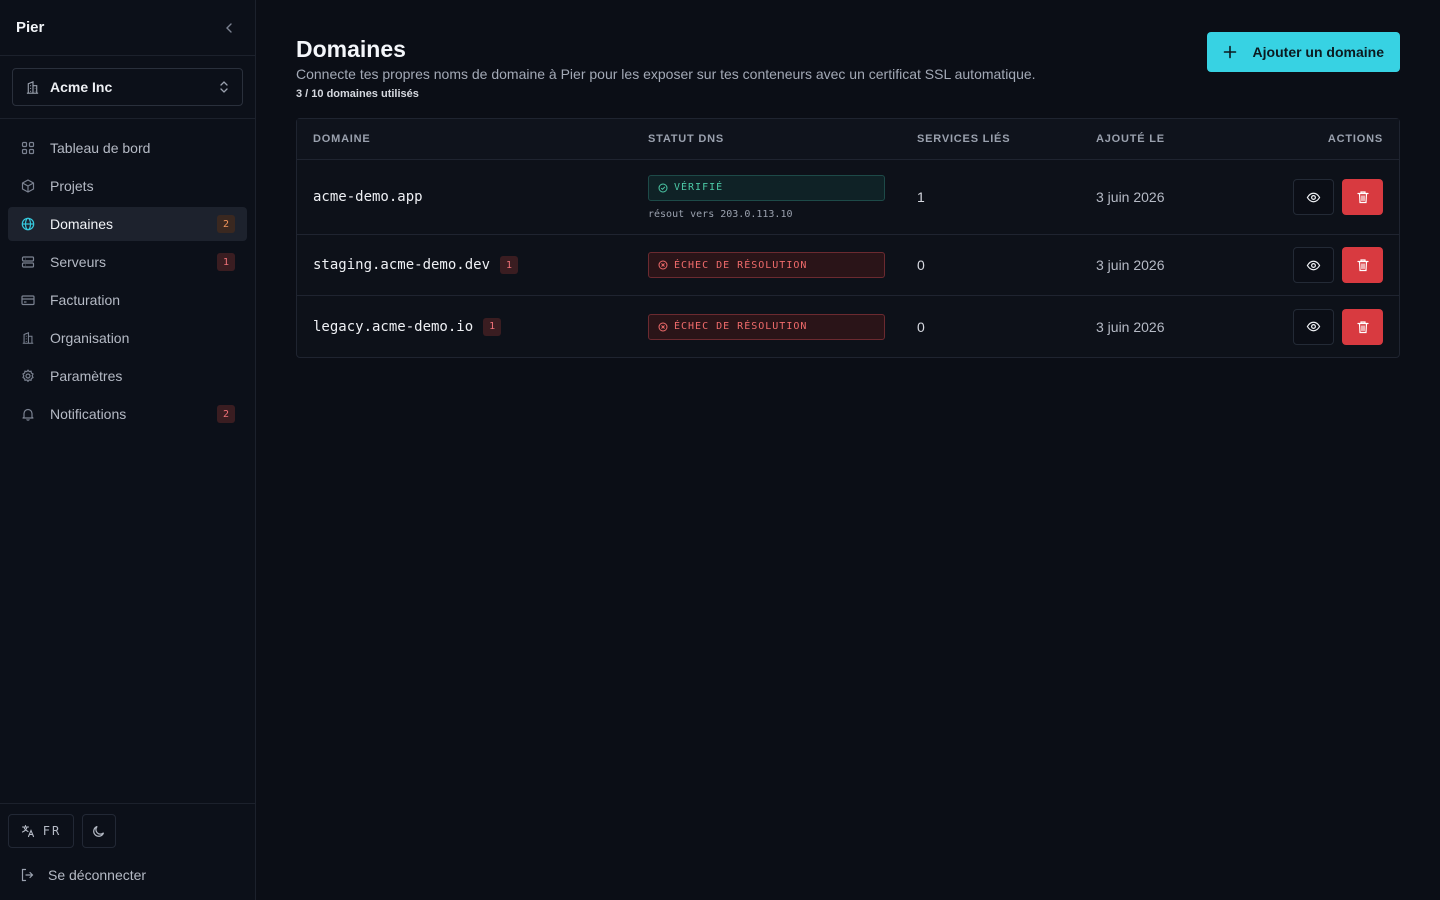 This screenshot has height=900, width=1440. Describe the element at coordinates (921, 197) in the screenshot. I see `linked-services-count: 1` at that location.